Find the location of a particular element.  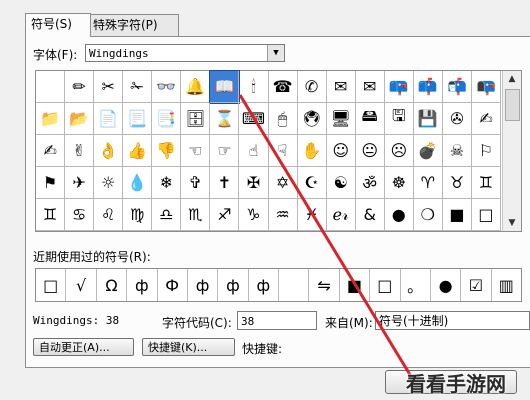

recent-symbol-cell: √ is located at coordinates (81, 285).